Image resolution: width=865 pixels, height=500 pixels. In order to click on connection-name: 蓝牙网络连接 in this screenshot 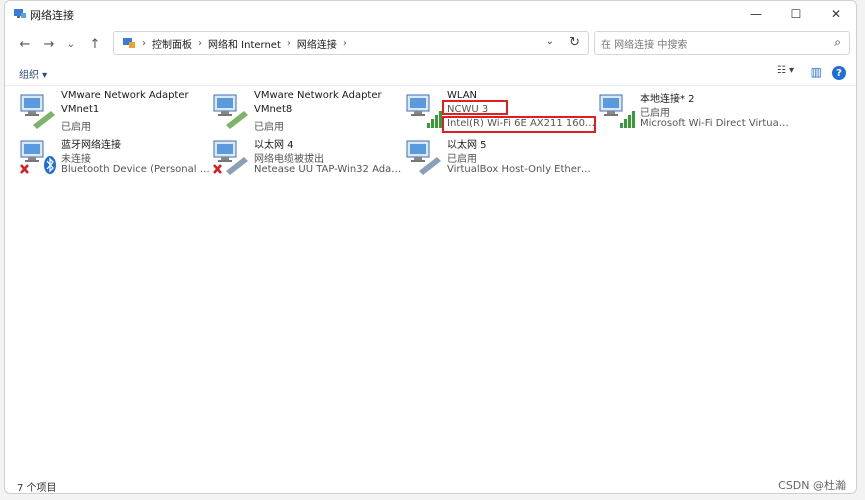, I will do `click(91, 145)`.